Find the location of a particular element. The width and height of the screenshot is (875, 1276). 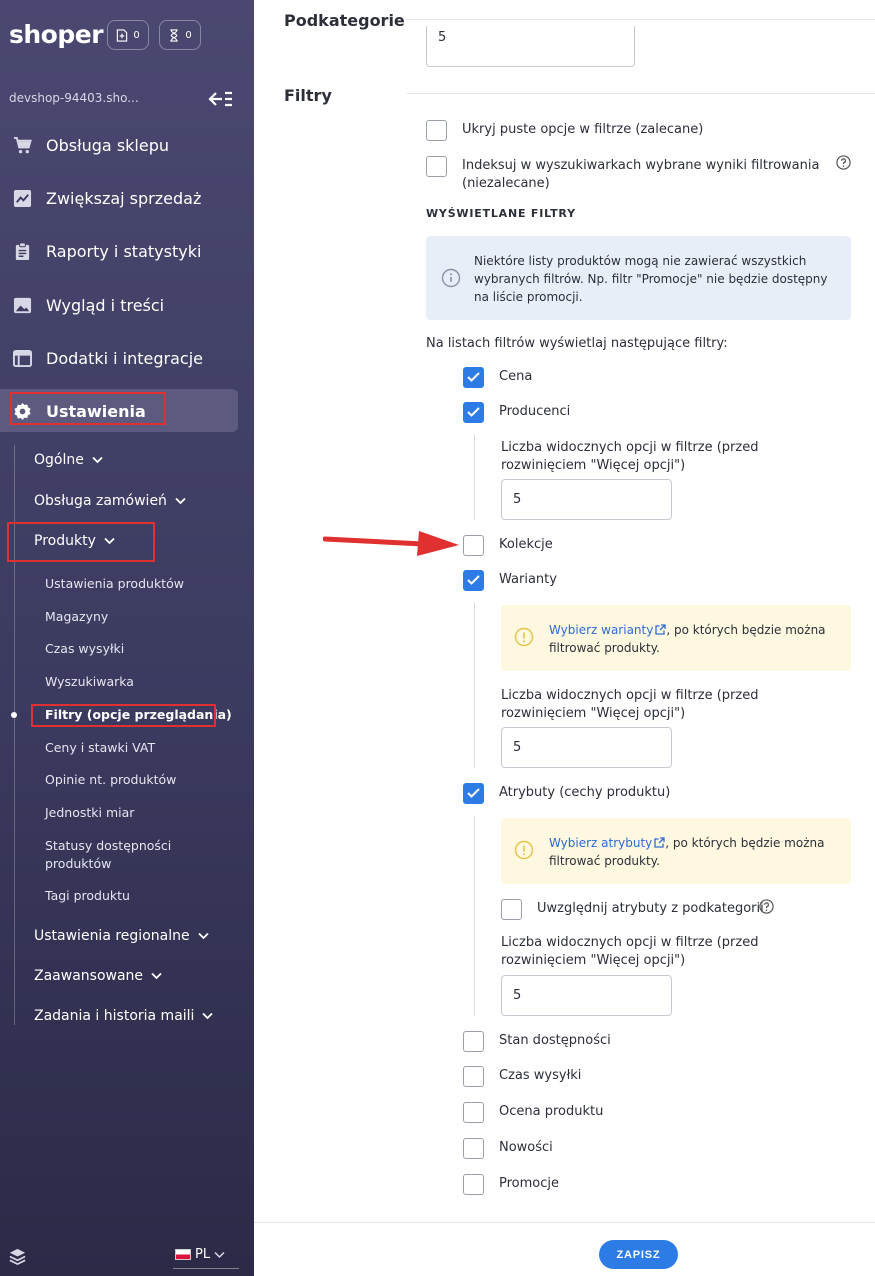

filter-price-checkbox is located at coordinates (473, 377).